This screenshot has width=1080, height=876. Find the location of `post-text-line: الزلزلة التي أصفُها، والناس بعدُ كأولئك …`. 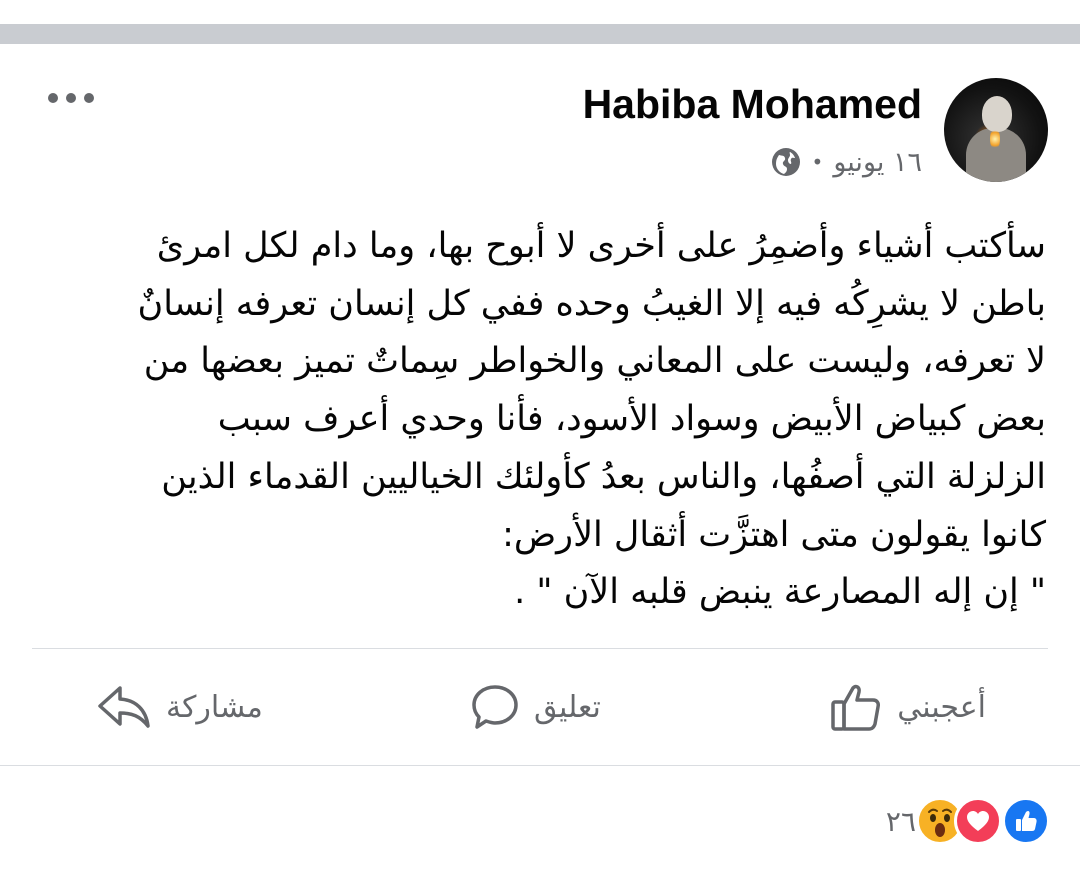

post-text-line: الزلزلة التي أصفُها، والناس بعدُ كأولئك … is located at coordinates (603, 476).